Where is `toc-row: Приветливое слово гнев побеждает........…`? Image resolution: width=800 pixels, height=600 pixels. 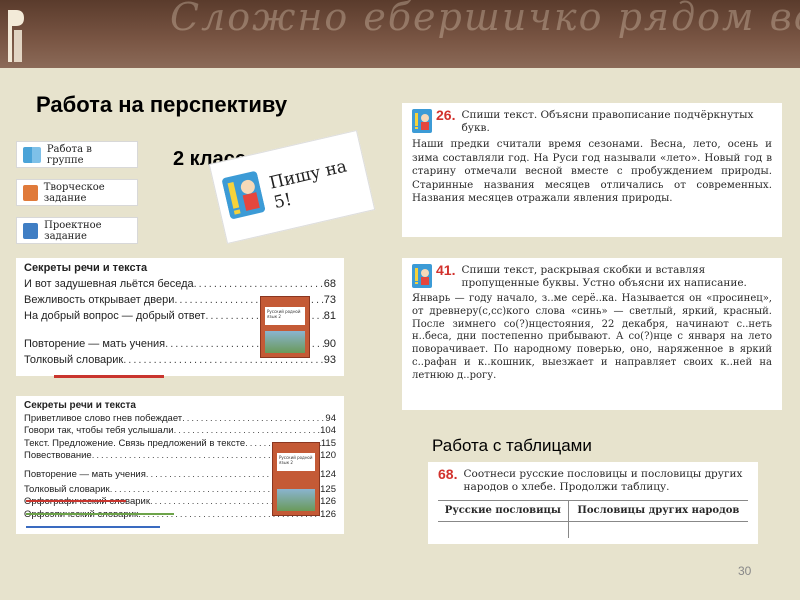 toc-row: Приветливое слово гнев побеждает........… is located at coordinates (180, 418).